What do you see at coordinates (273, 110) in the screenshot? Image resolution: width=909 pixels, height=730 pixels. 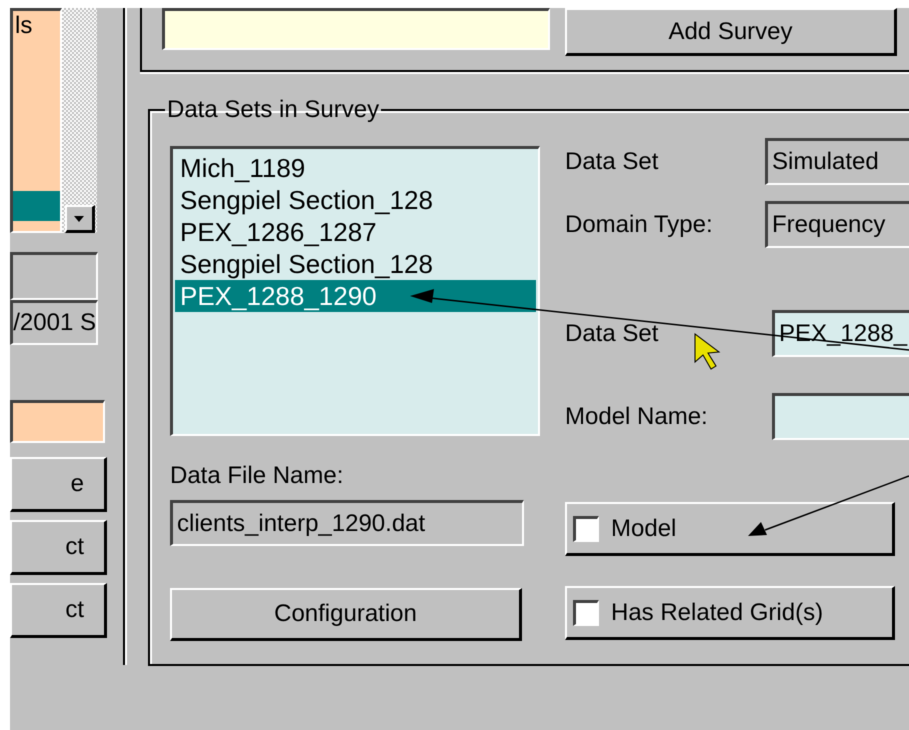 I see `group-title: Data Sets in Survey` at bounding box center [273, 110].